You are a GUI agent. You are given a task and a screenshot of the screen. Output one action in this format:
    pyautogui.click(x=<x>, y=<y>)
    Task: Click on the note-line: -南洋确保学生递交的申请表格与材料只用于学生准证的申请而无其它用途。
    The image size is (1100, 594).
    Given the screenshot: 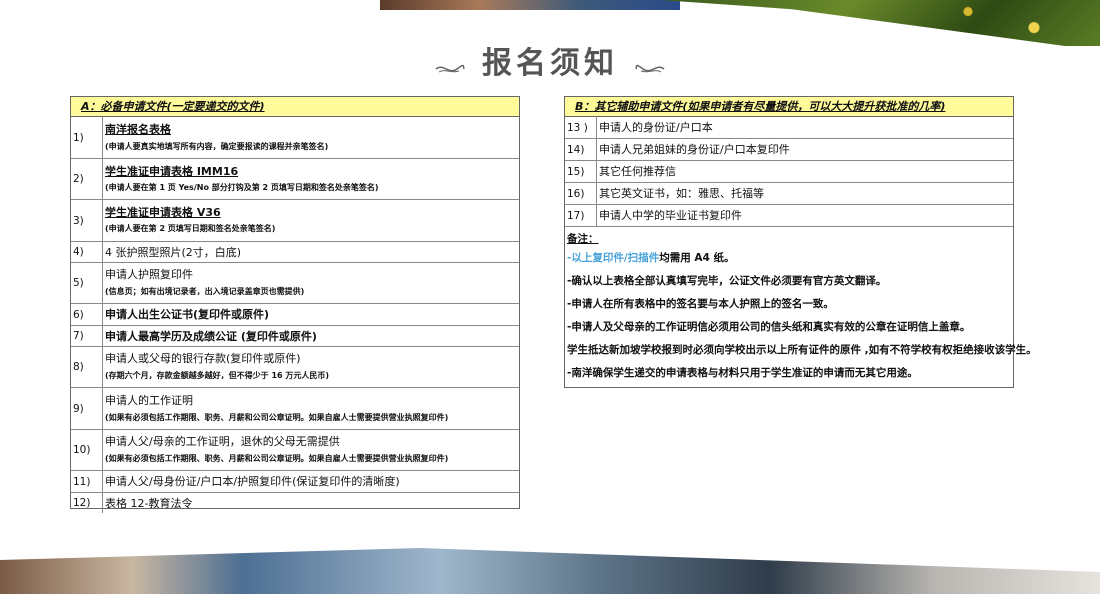 What is the action you would take?
    pyautogui.click(x=742, y=373)
    